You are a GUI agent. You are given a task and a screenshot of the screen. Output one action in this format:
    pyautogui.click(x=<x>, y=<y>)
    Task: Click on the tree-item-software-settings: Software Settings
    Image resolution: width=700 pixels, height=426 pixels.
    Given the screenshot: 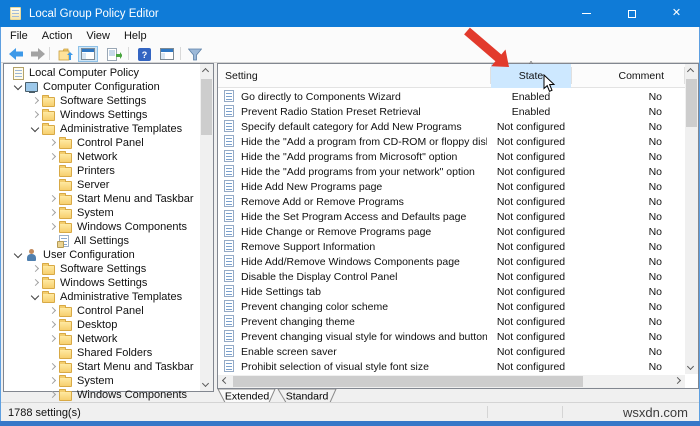 What is the action you would take?
    pyautogui.click(x=101, y=101)
    